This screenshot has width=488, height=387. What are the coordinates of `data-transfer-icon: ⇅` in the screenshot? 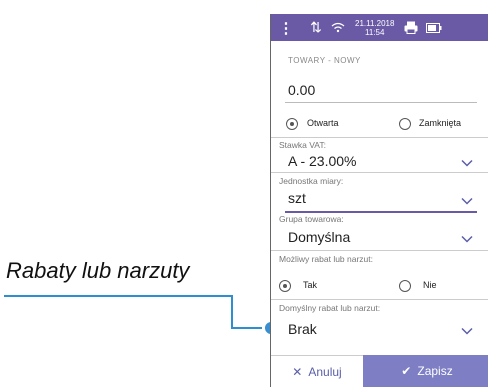 It's located at (316, 27).